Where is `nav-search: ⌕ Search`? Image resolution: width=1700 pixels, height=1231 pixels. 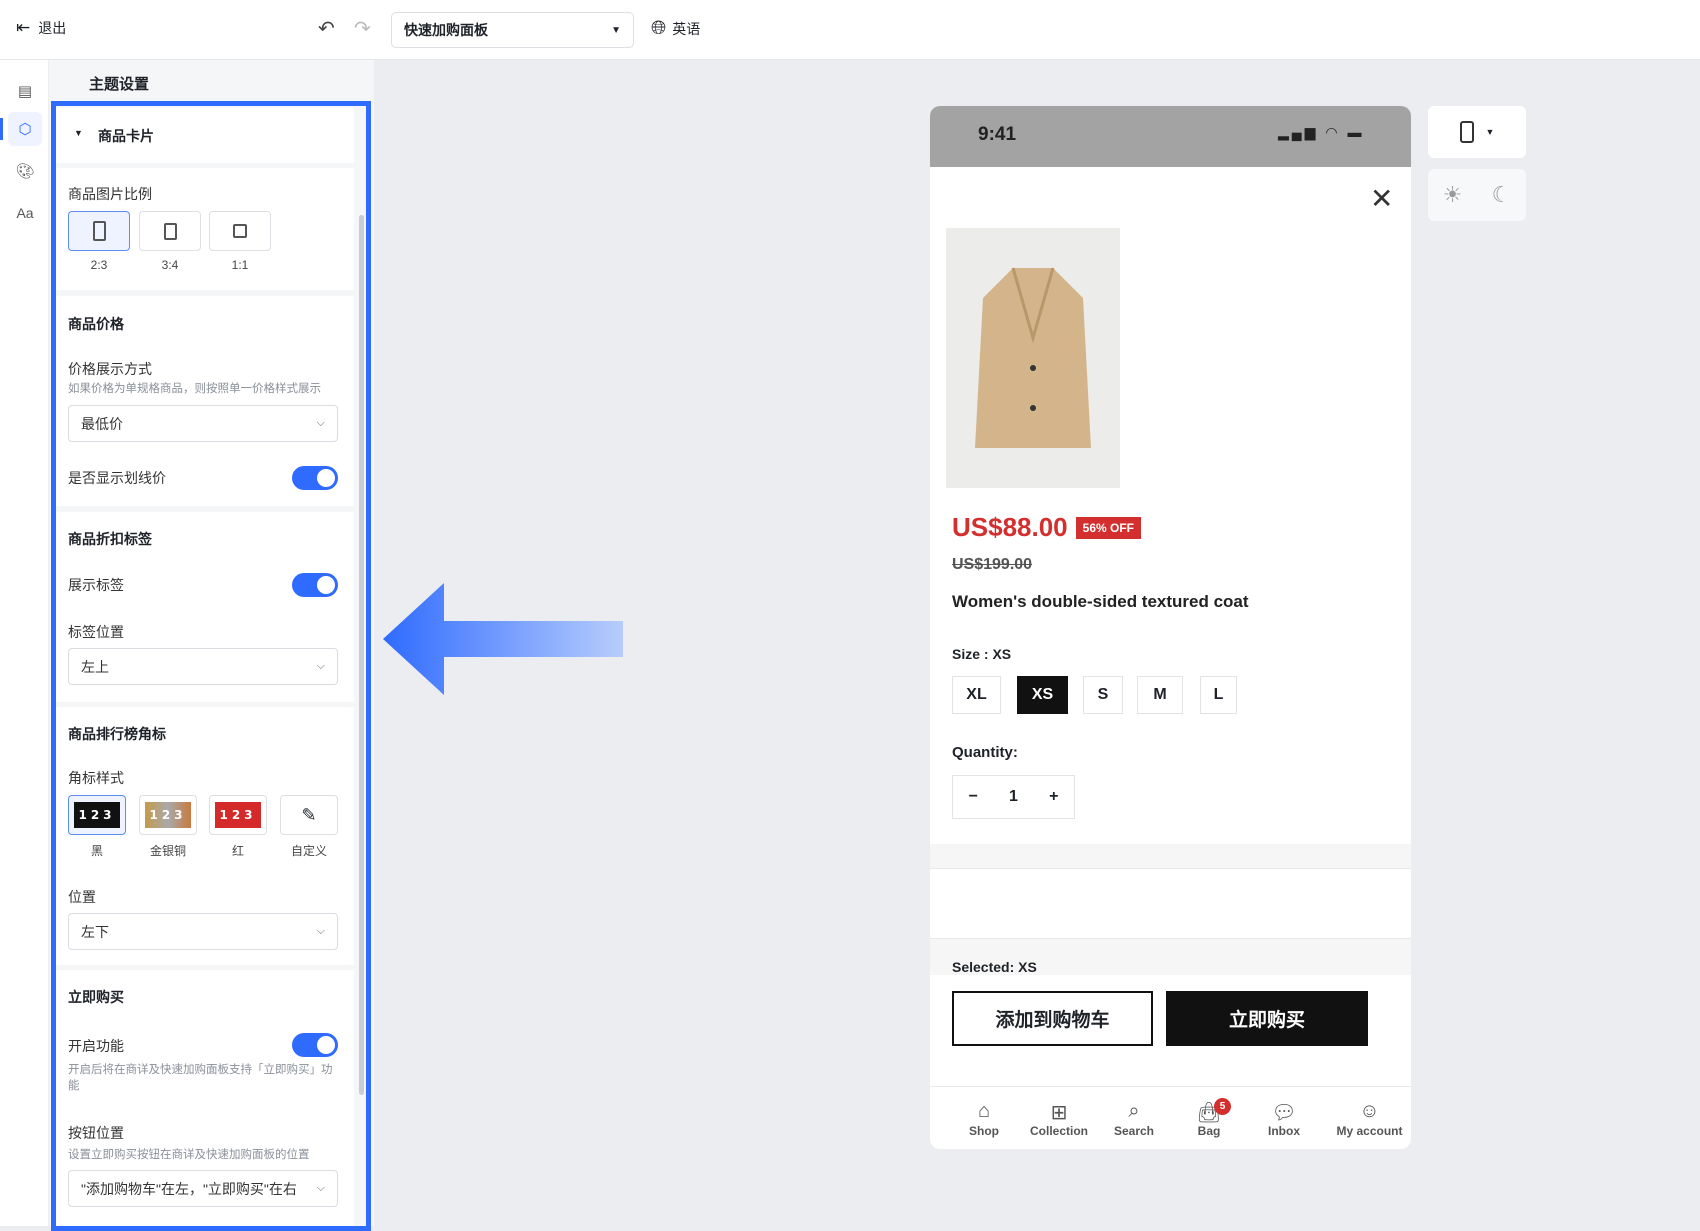
nav-search: ⌕ Search is located at coordinates (1134, 1119).